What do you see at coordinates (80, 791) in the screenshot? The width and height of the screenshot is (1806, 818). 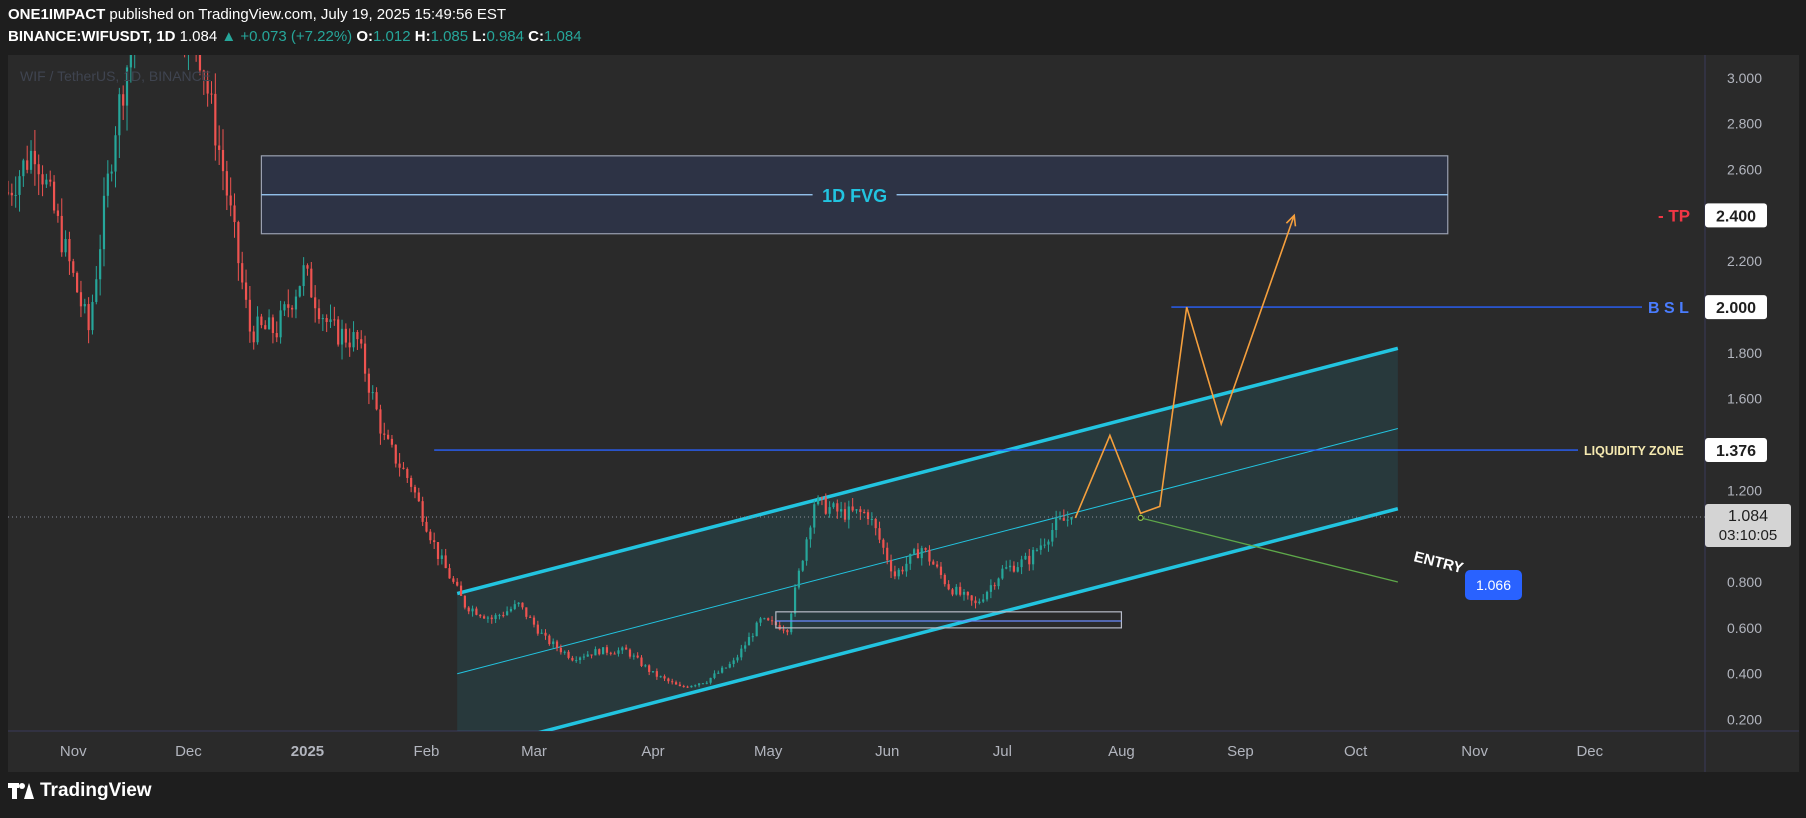 I see `tradingview-logo: TradingView` at bounding box center [80, 791].